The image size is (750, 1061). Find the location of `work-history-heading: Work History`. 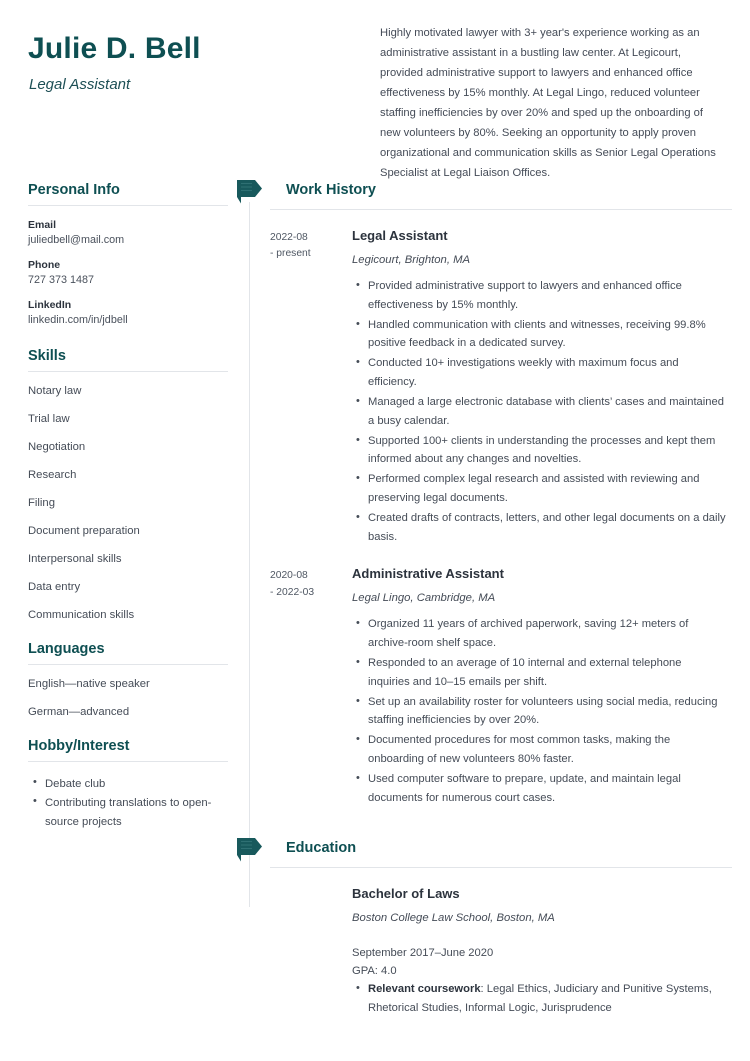

work-history-heading: Work History is located at coordinates (331, 190).